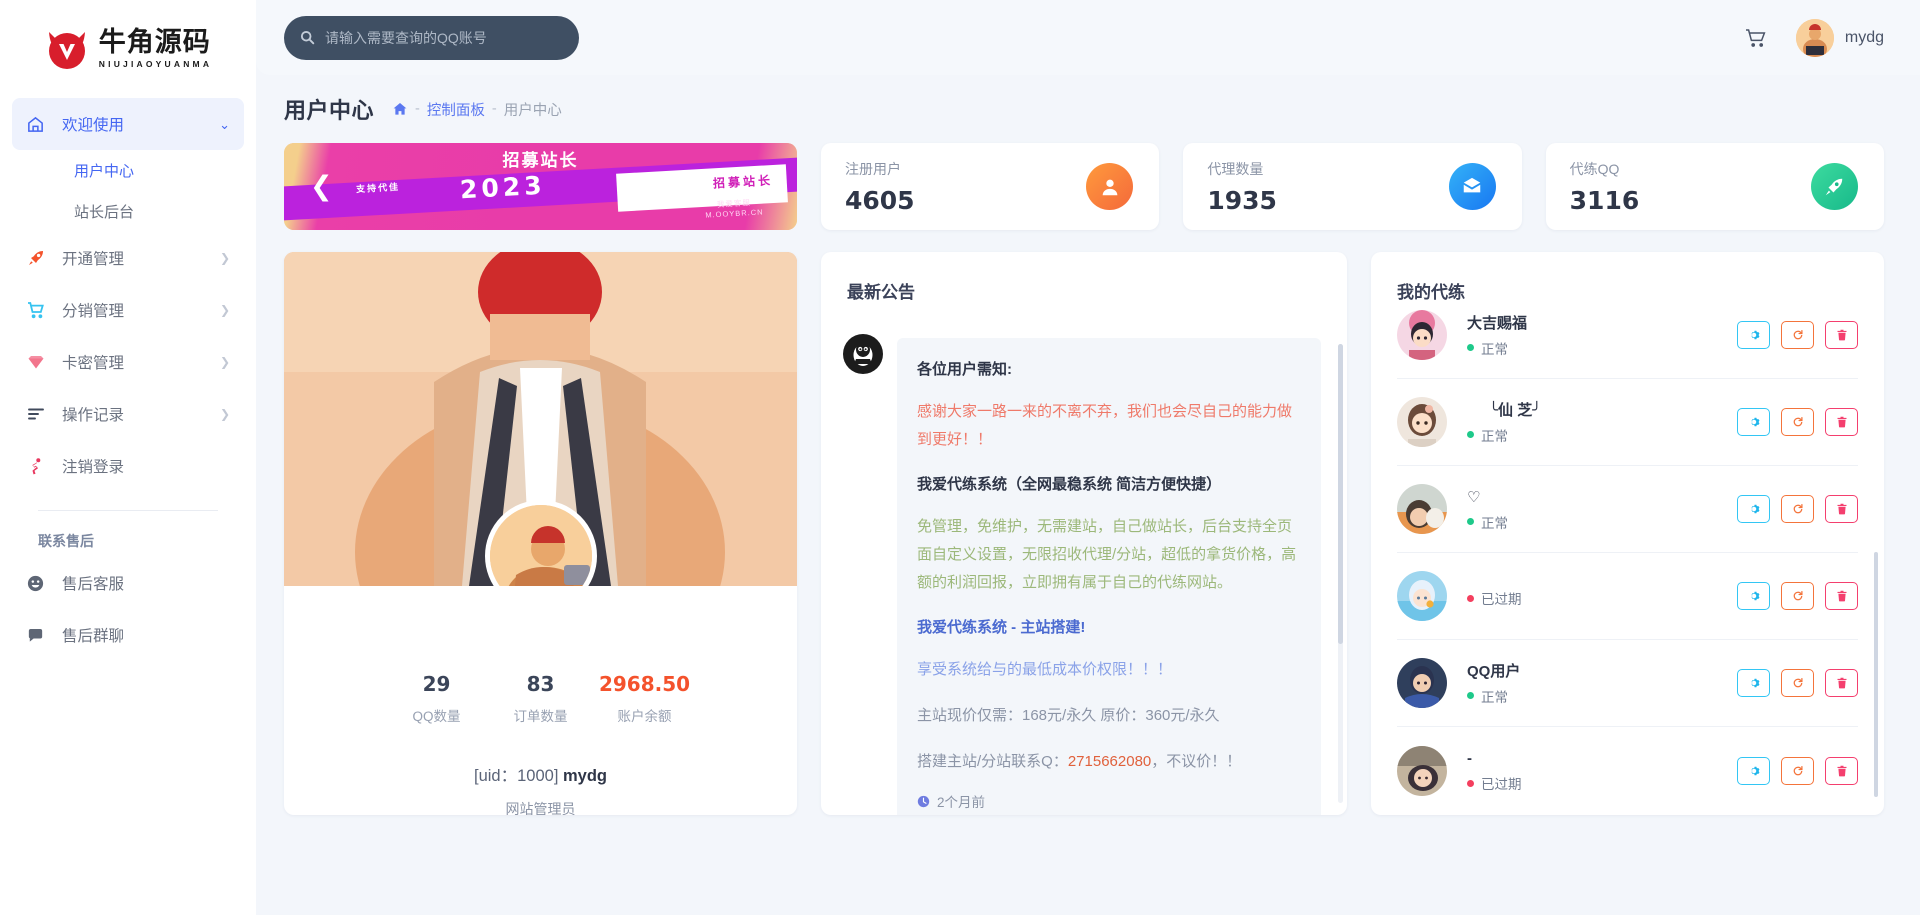 The height and width of the screenshot is (915, 1920). What do you see at coordinates (39, 414) in the screenshot?
I see `list-icon` at bounding box center [39, 414].